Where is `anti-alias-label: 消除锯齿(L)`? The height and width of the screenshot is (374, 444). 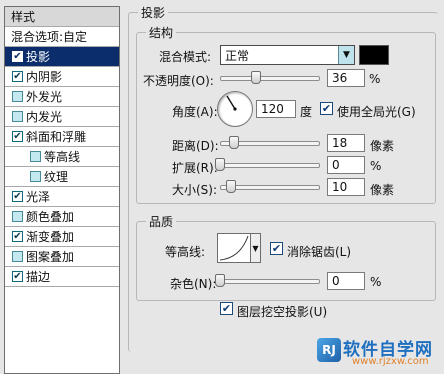 anti-alias-label: 消除锯齿(L) is located at coordinates (319, 252).